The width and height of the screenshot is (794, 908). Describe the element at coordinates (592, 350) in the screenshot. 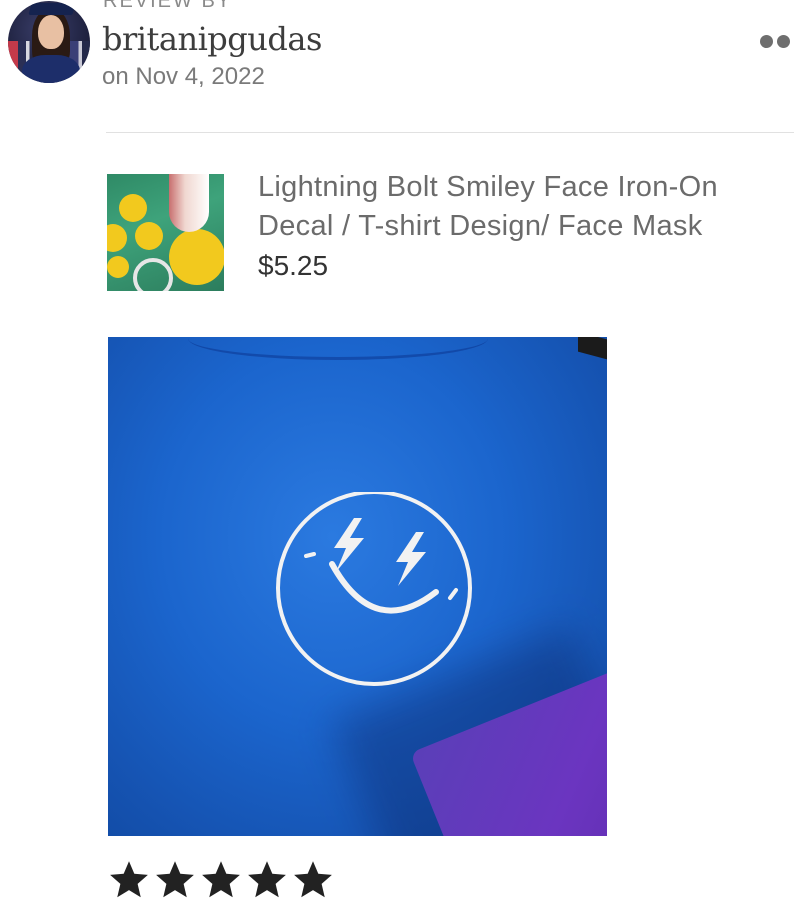

I see `photo-corner` at that location.